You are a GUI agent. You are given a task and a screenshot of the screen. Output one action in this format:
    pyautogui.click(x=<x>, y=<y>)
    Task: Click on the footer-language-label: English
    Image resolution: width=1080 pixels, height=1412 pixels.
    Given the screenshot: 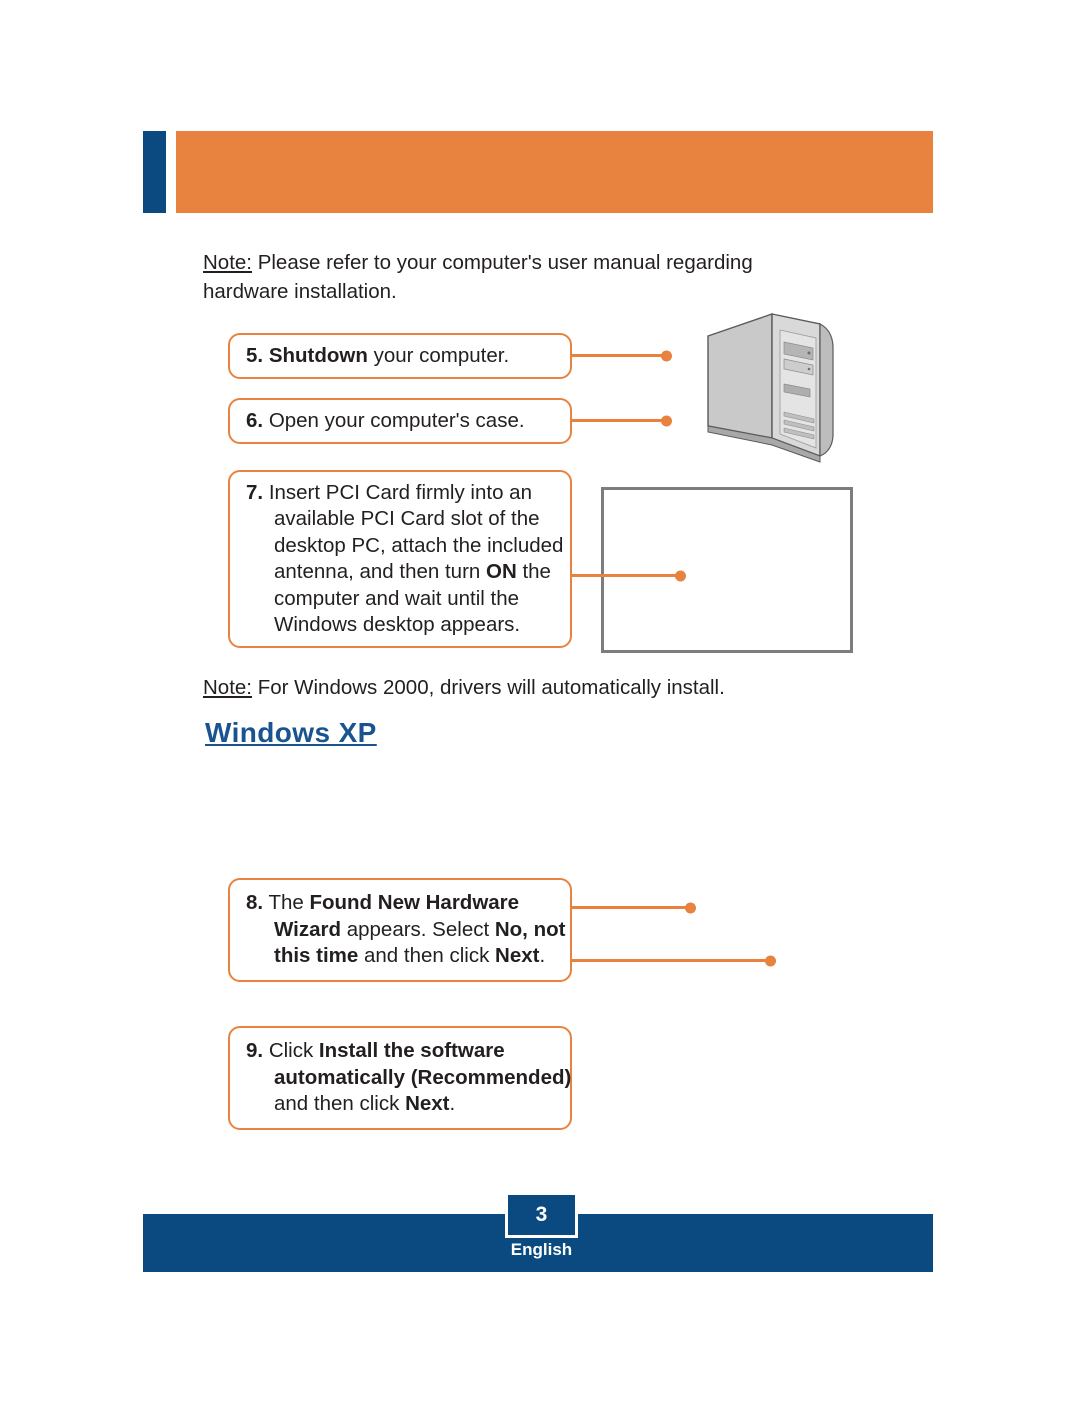 What is the action you would take?
    pyautogui.click(x=541, y=1249)
    